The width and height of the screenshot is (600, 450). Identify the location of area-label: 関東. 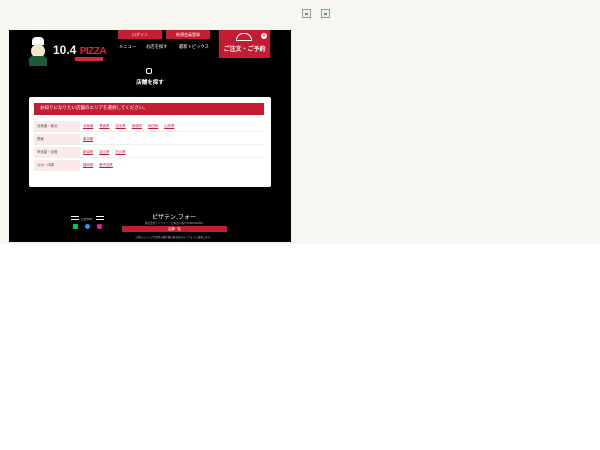
(57, 139).